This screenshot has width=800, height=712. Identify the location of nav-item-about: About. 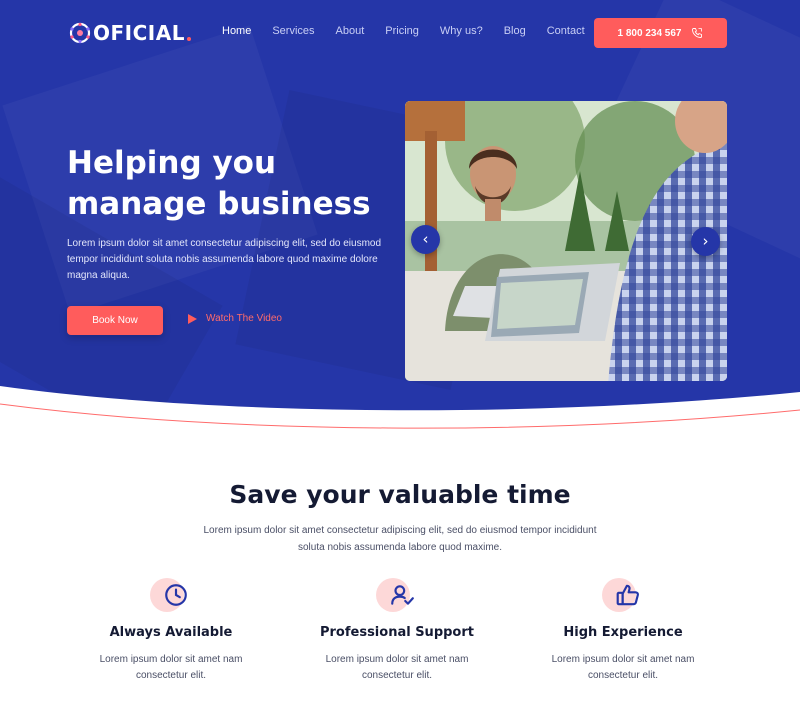
(350, 31).